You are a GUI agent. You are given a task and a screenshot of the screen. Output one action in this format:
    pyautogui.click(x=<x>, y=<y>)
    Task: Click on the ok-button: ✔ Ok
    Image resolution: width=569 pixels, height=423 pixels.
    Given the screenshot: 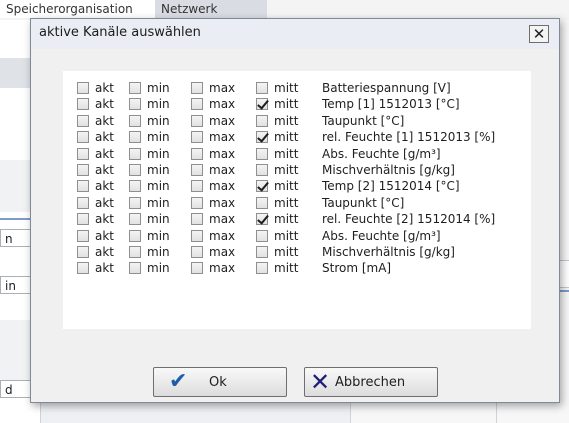 What is the action you would take?
    pyautogui.click(x=220, y=382)
    